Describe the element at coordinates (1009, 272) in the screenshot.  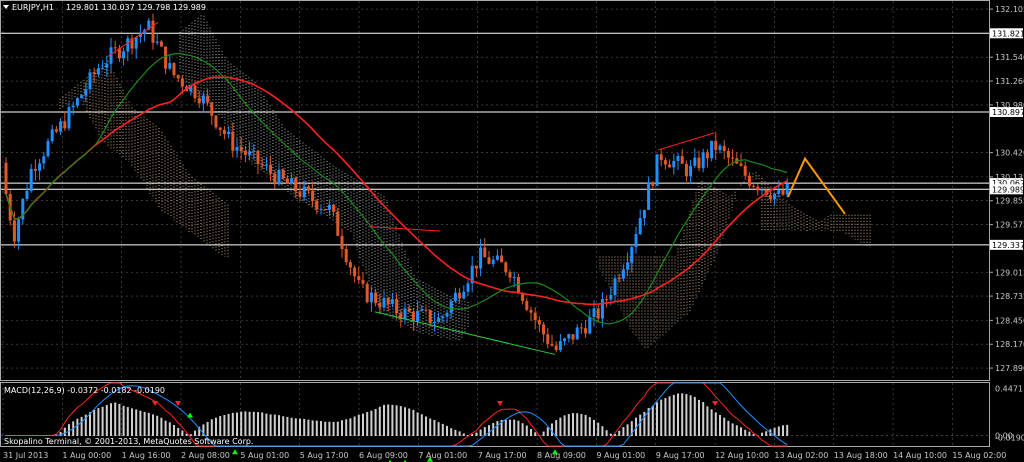
I see `price-tick-label: 129.015` at that location.